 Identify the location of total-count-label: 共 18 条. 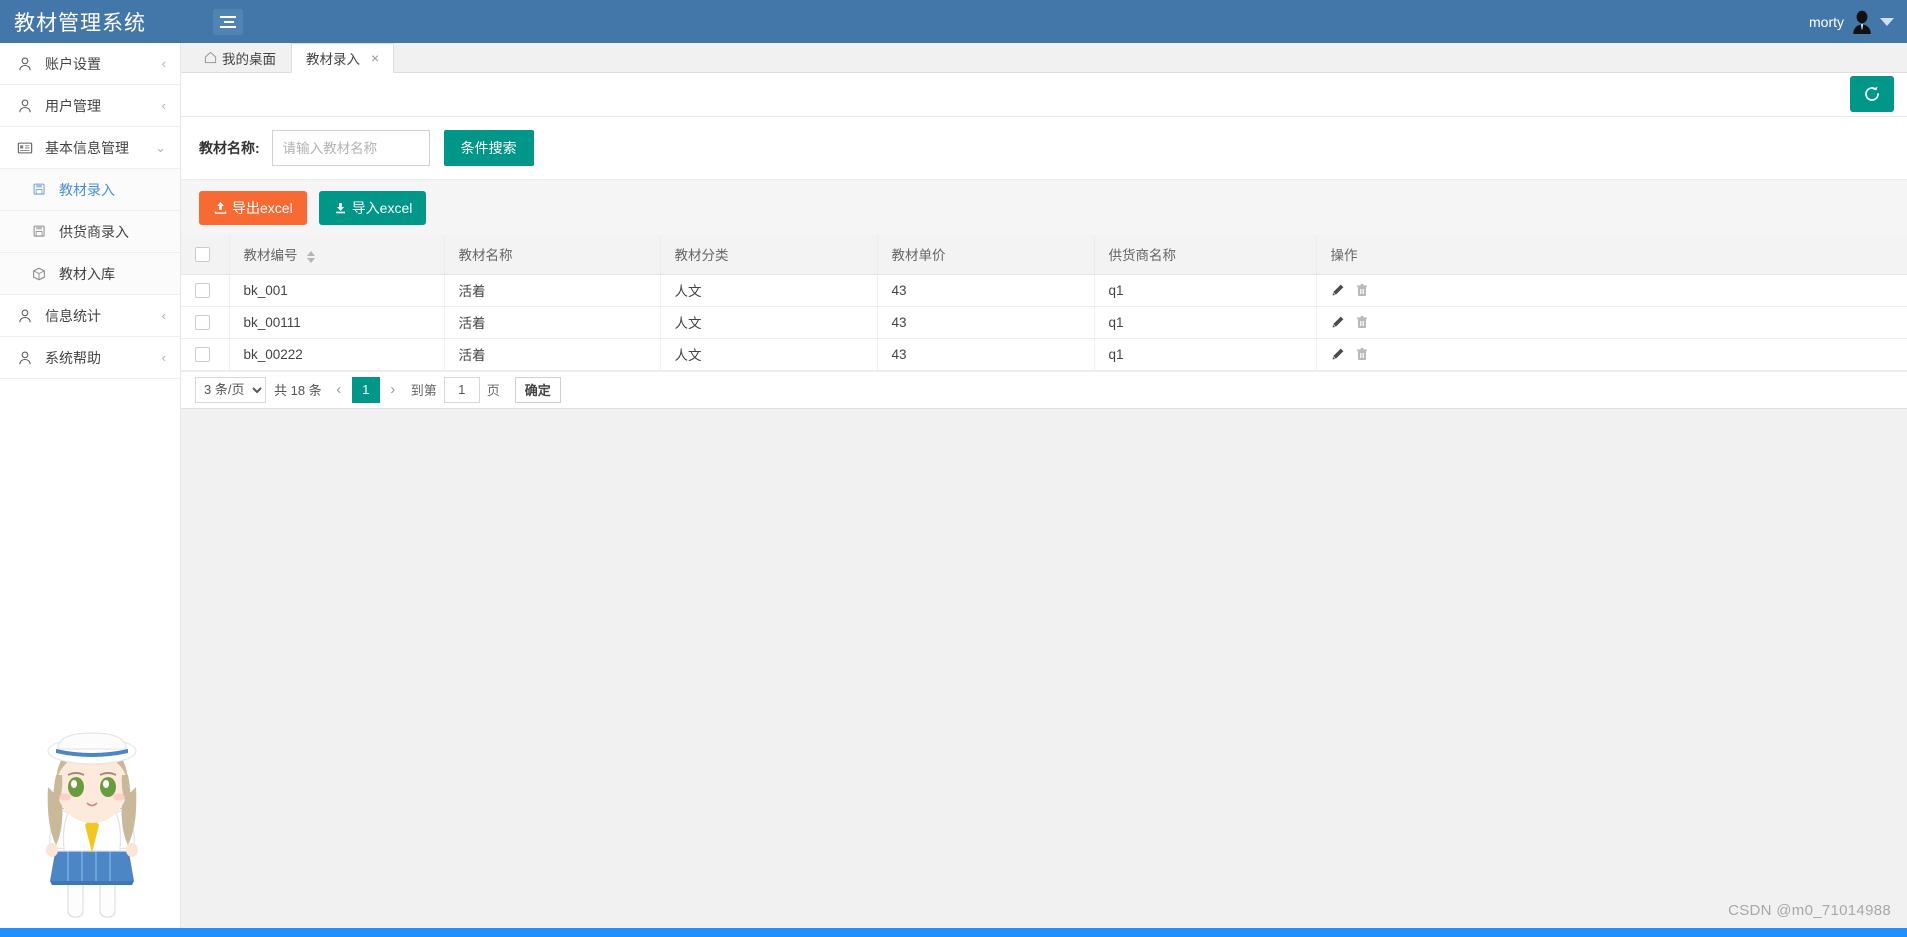
(298, 390).